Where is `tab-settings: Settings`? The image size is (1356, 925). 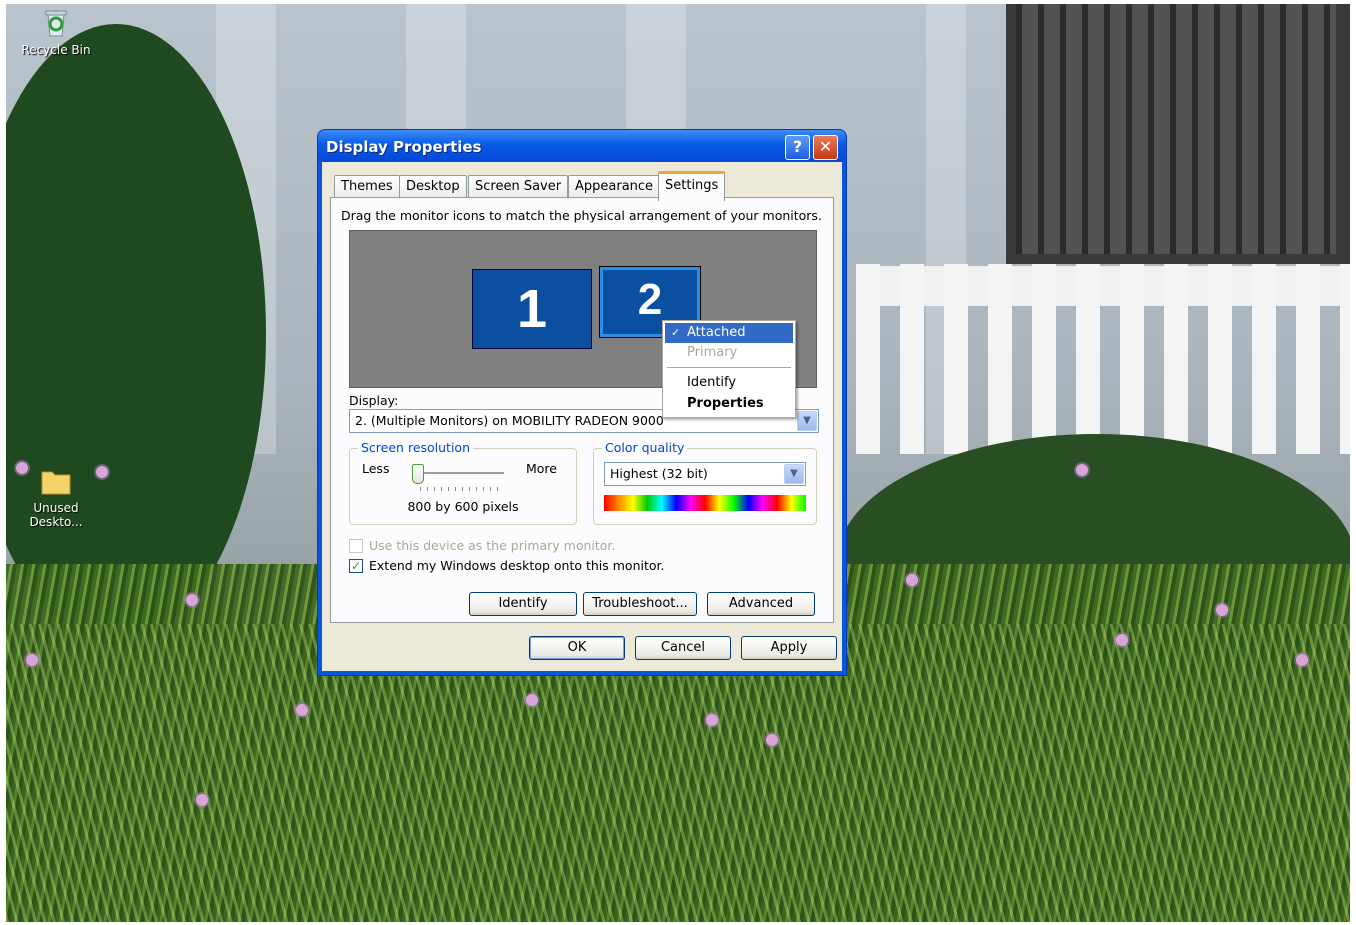
tab-settings: Settings is located at coordinates (692, 186).